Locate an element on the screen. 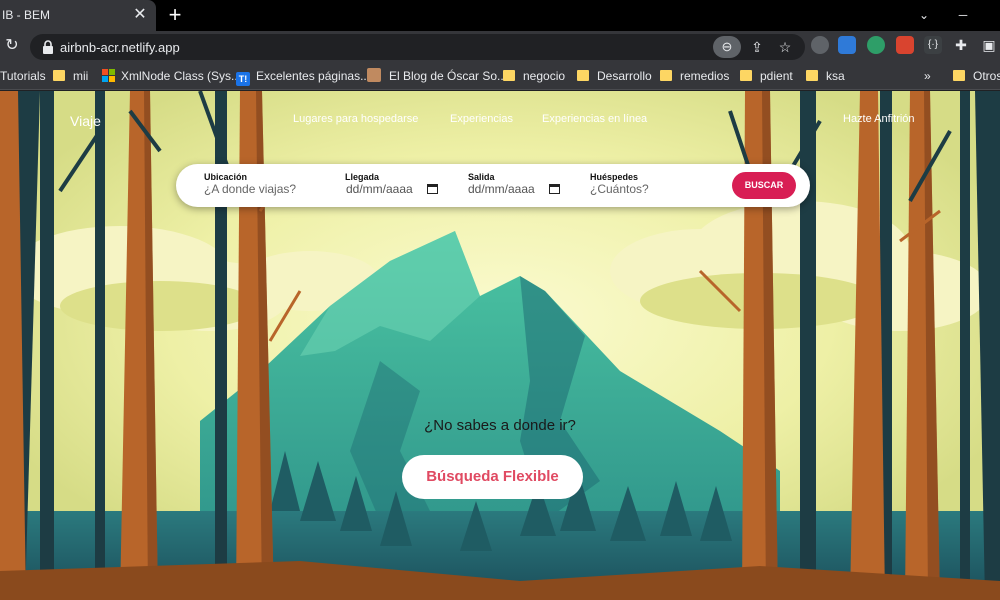 This screenshot has width=1000, height=600. bookmark-star-icon: ☆ is located at coordinates (785, 47).